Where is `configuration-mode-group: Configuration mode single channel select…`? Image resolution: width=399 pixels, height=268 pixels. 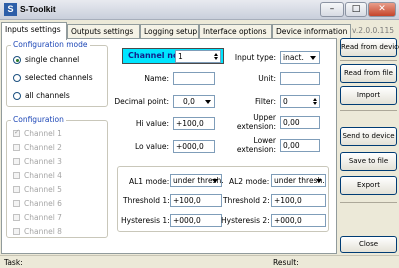 configuration-mode-group: Configuration mode single channel select… is located at coordinates (57, 73).